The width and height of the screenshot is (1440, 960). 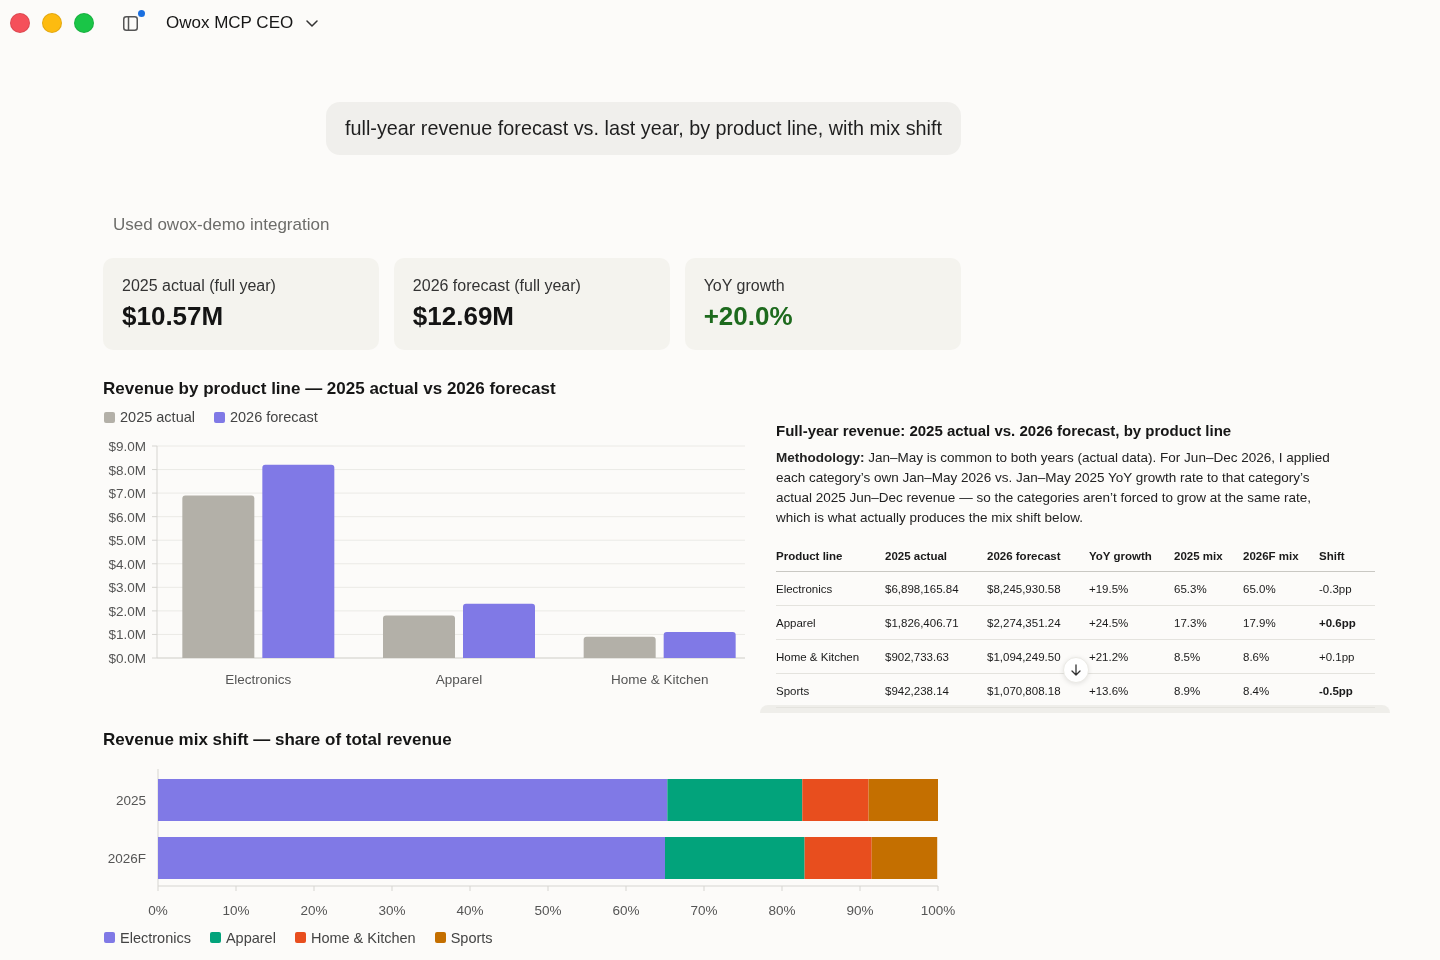 I want to click on legend-label: Home & Kitchen, so click(x=363, y=937).